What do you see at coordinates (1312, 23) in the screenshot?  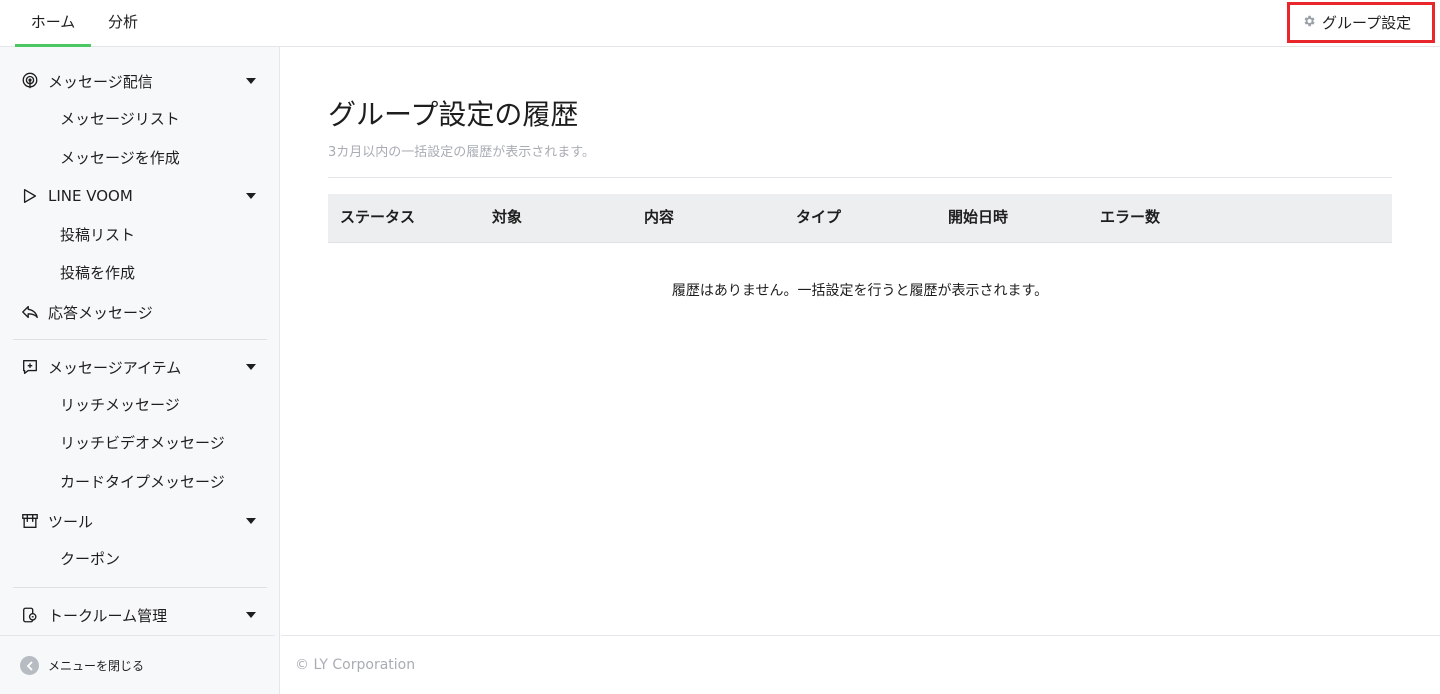 I see `gear-icon` at bounding box center [1312, 23].